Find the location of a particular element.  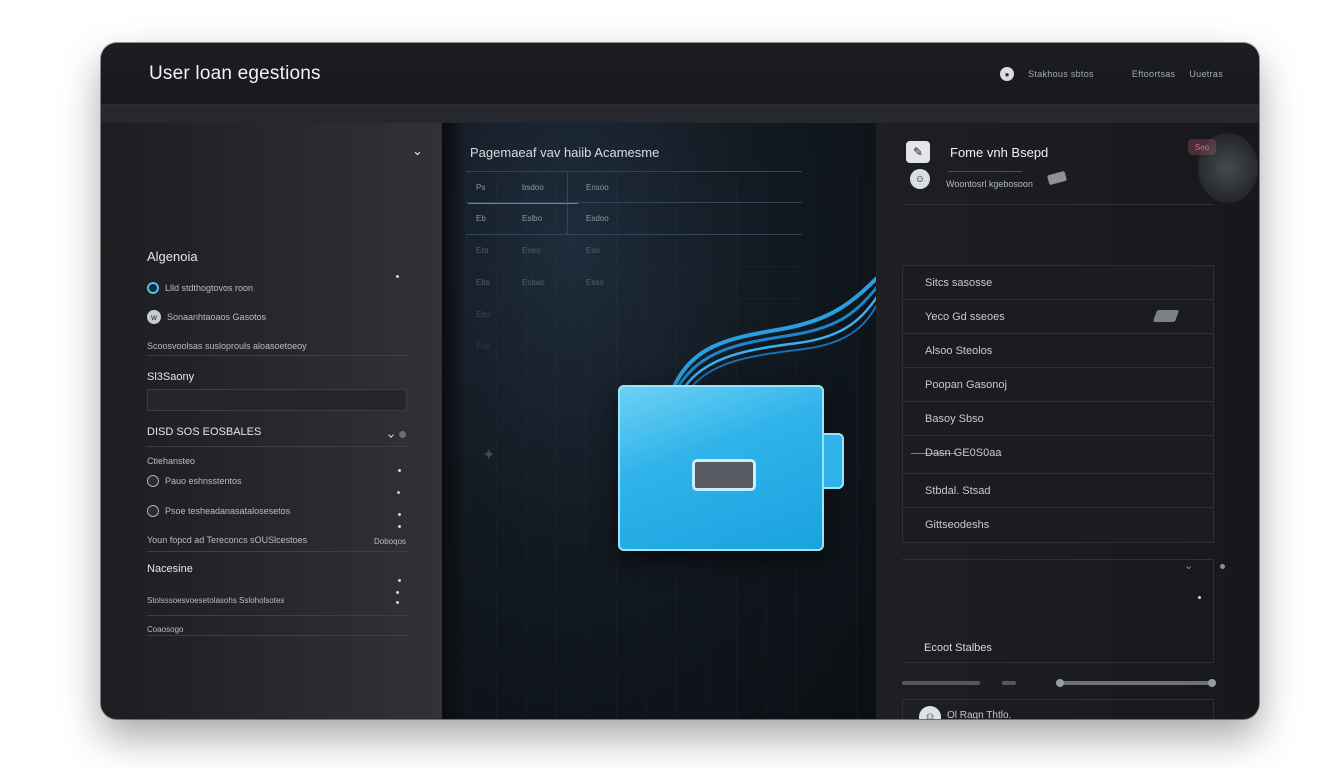

table-cell: Eso is located at coordinates (593, 250).